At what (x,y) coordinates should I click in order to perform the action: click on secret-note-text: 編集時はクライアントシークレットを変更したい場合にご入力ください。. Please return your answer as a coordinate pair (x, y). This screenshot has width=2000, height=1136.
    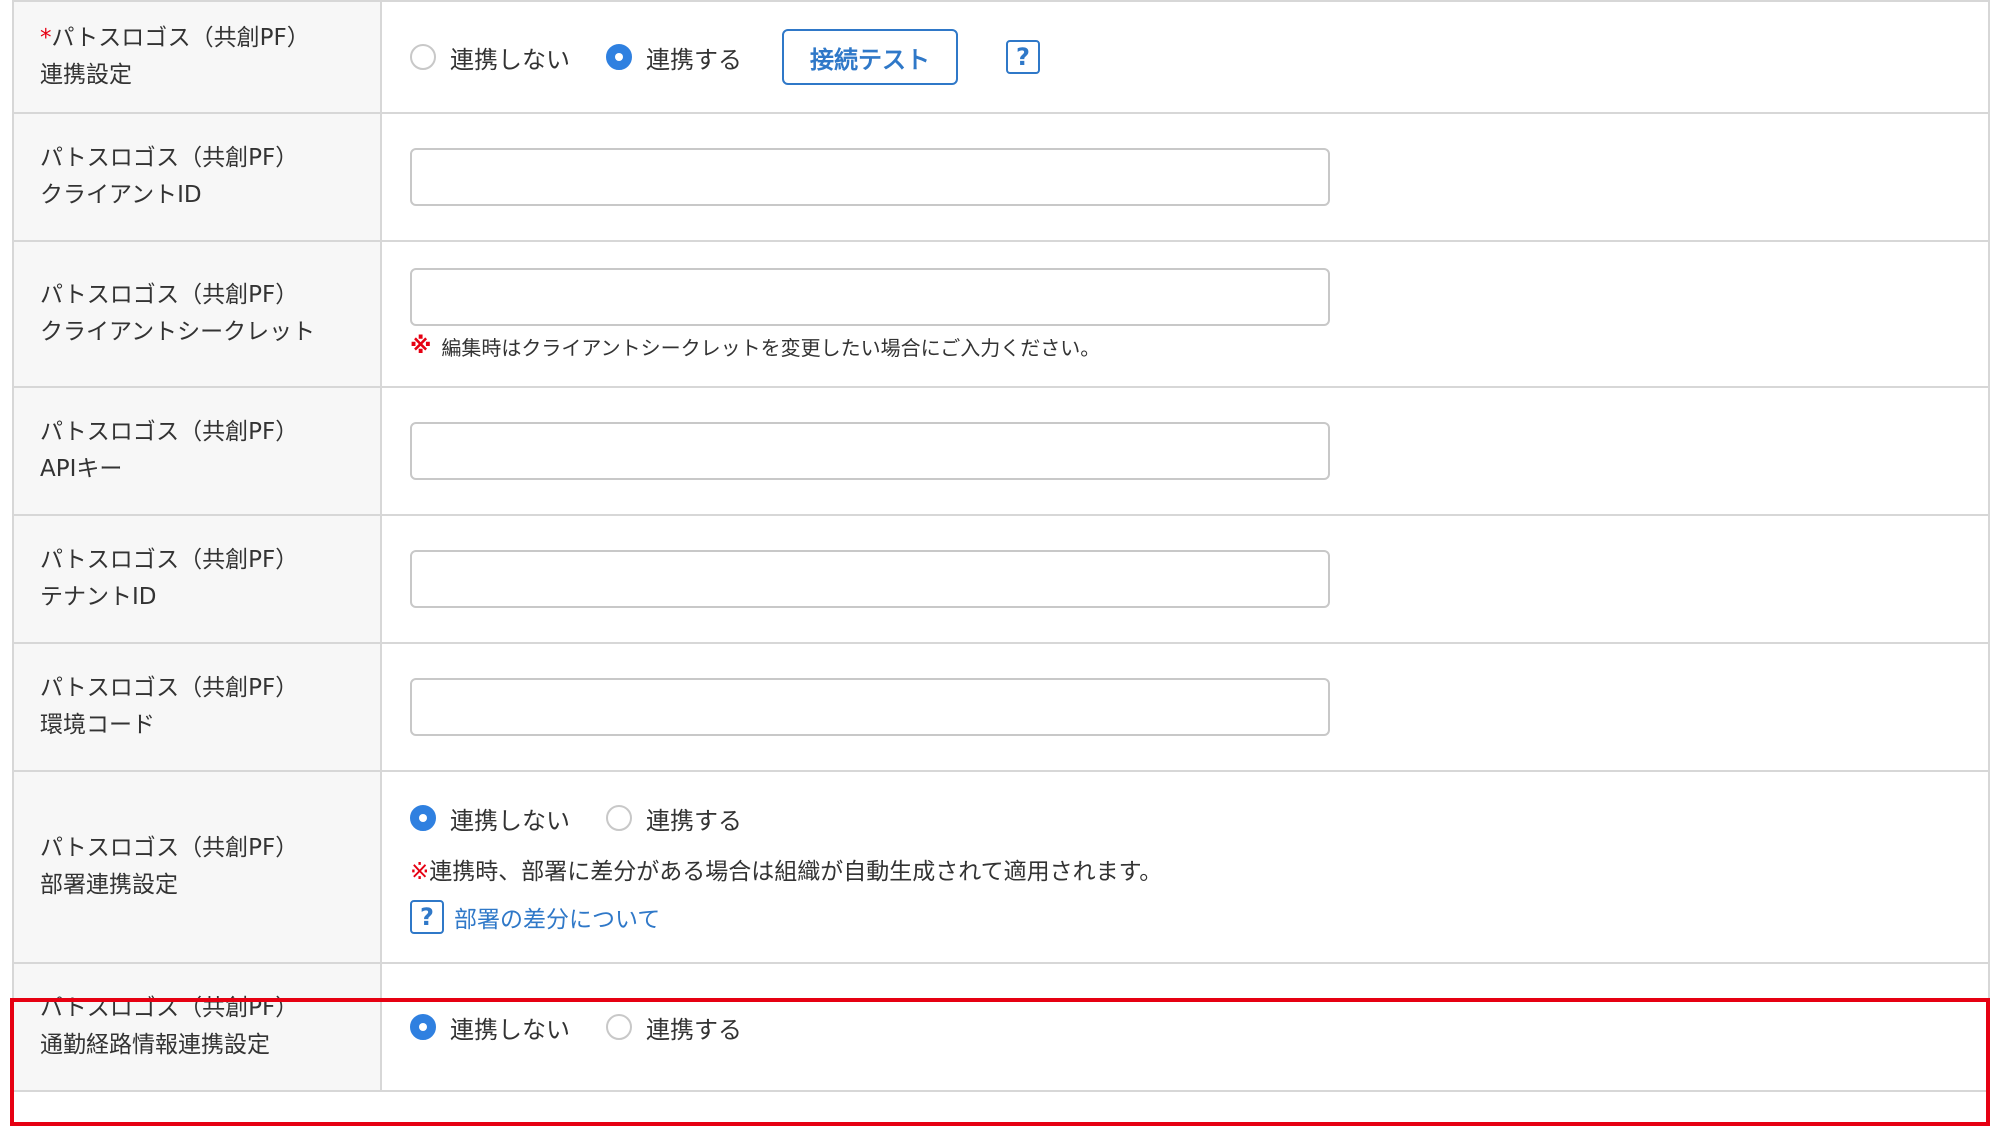
    Looking at the image, I should click on (771, 348).